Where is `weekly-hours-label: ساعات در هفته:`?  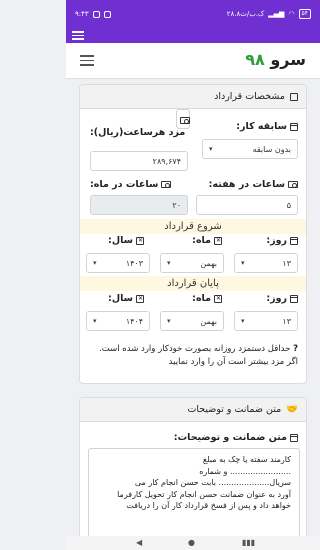
weekly-hours-label: ساعات در هفته: is located at coordinates (253, 184).